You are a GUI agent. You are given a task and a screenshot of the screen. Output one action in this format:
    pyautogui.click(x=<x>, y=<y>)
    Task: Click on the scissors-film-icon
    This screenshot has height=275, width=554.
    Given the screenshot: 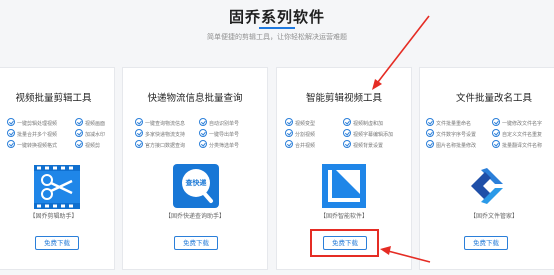 What is the action you would take?
    pyautogui.click(x=57, y=187)
    